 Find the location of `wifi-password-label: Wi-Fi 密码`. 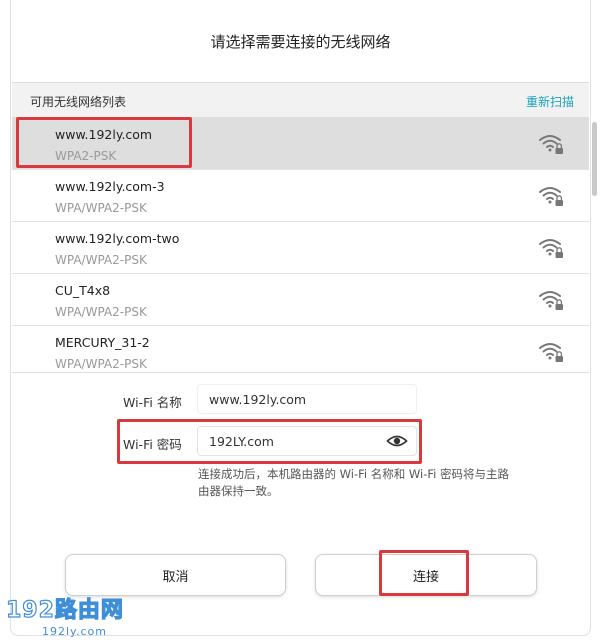

wifi-password-label: Wi-Fi 密码 is located at coordinates (152, 444).